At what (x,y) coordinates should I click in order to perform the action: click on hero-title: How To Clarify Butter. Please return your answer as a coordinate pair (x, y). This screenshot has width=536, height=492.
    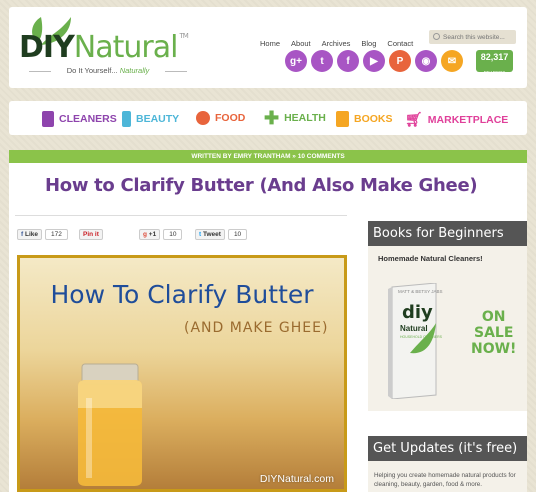
    Looking at the image, I should click on (182, 294).